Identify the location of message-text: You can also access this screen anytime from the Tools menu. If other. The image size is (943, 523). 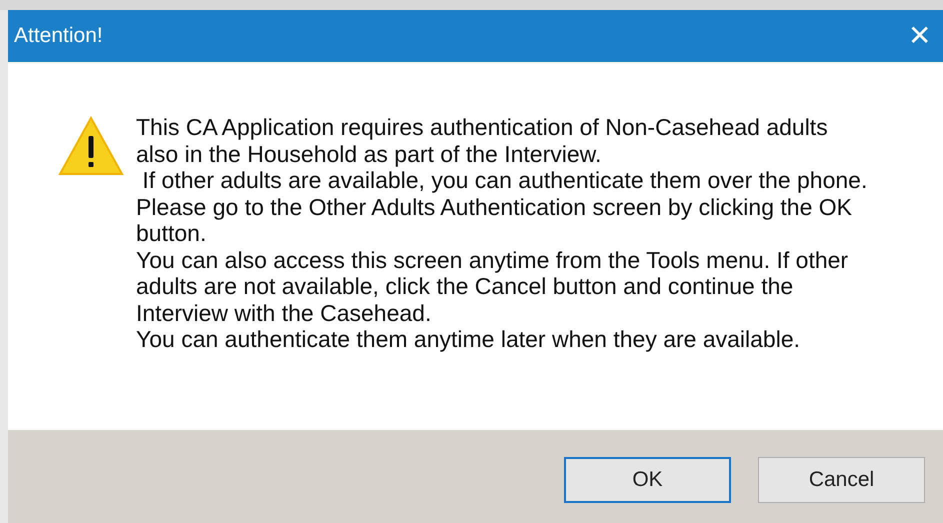
(492, 259).